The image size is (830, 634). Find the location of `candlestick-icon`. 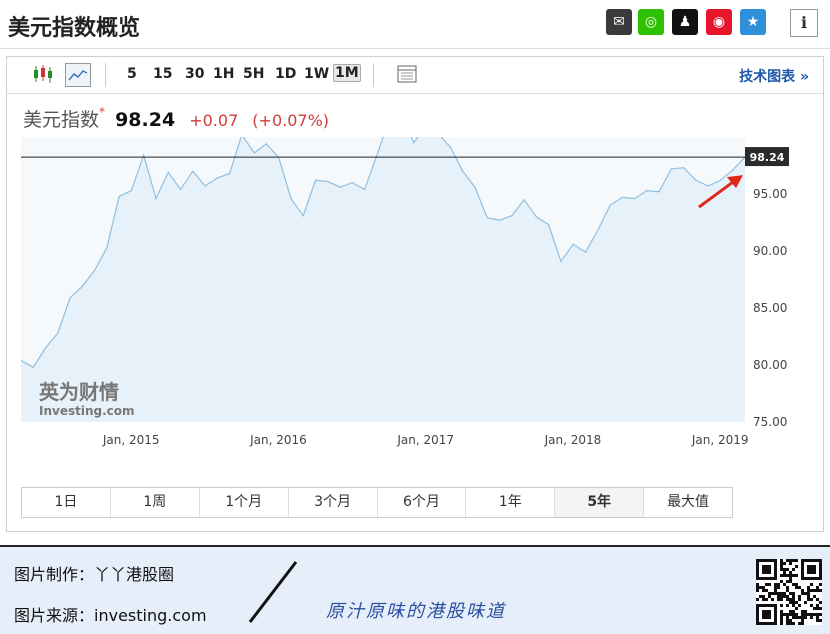

candlestick-icon is located at coordinates (43, 74).